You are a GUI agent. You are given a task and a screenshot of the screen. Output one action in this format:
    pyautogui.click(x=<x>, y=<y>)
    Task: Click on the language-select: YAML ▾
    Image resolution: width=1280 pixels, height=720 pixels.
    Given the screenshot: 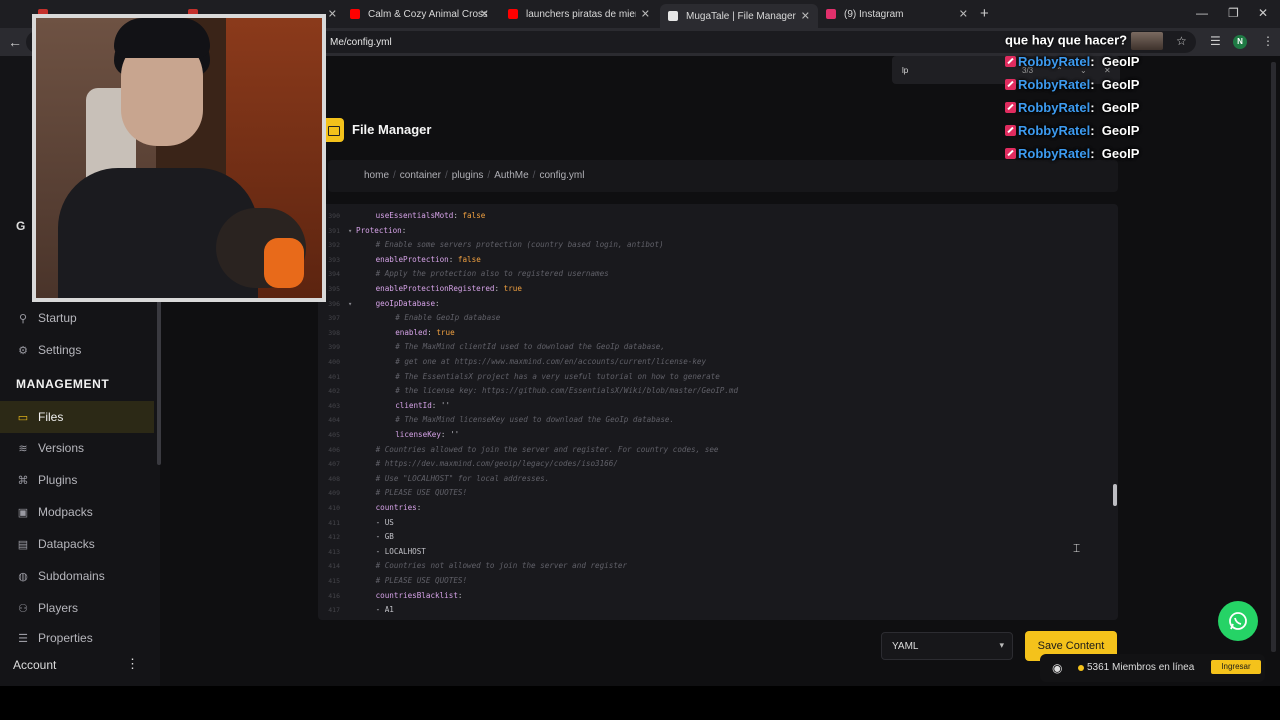 What is the action you would take?
    pyautogui.click(x=947, y=646)
    